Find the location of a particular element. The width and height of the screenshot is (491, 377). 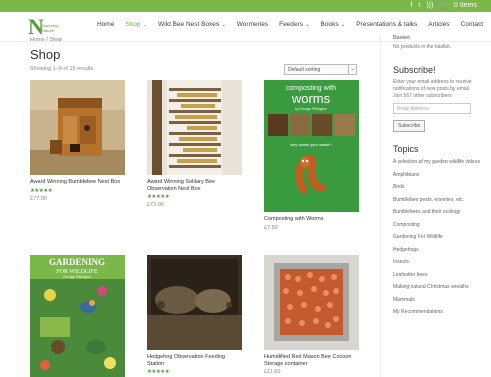

sort-label: Default sorting is located at coordinates (304, 70).